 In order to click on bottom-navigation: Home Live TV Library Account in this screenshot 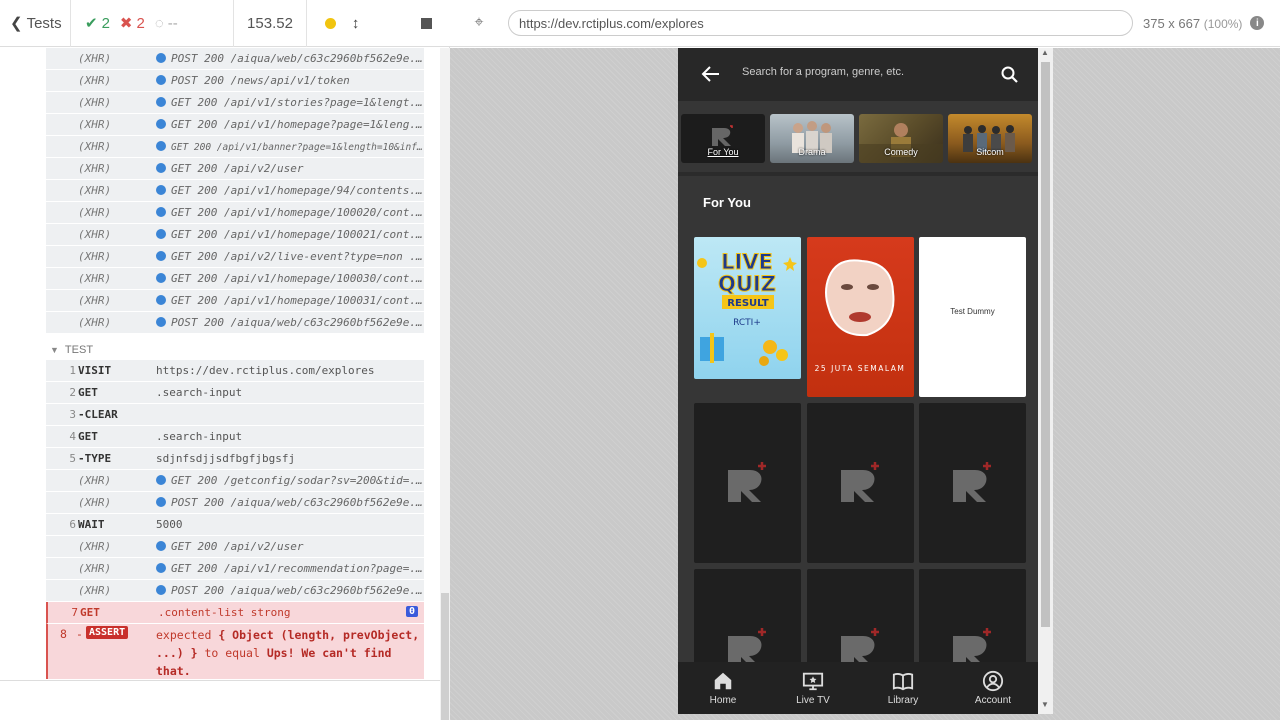, I will do `click(858, 688)`.